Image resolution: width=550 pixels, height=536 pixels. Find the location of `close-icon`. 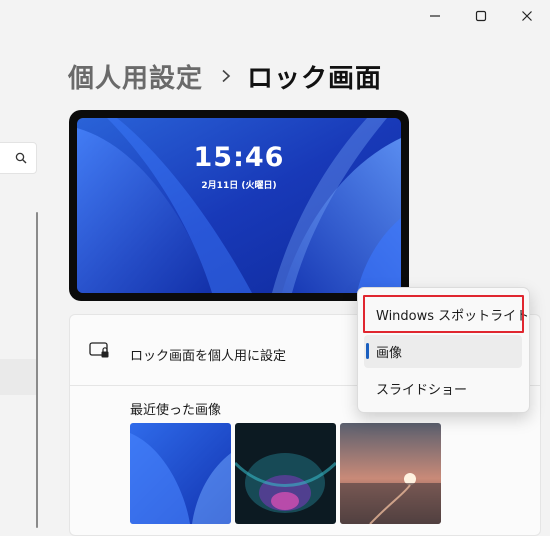

close-icon is located at coordinates (527, 16).